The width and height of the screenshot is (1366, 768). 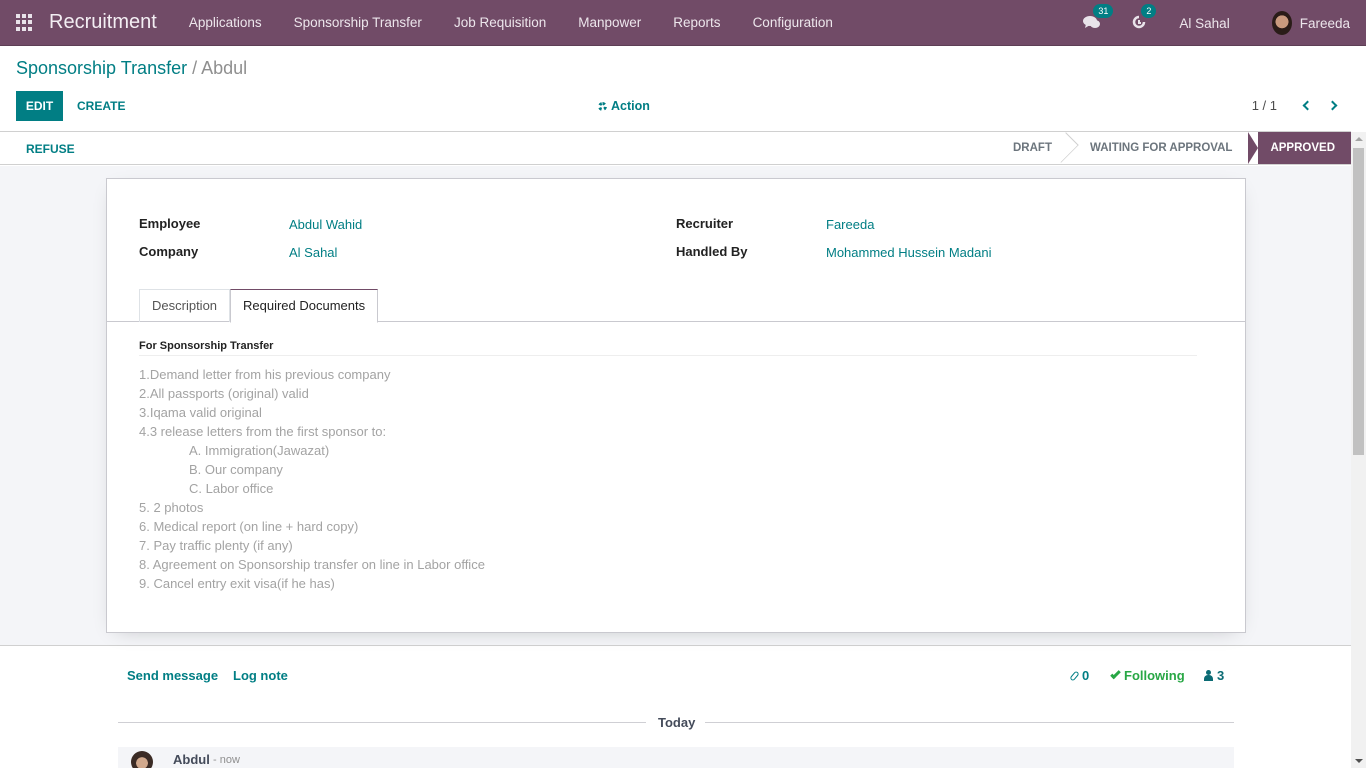 What do you see at coordinates (224, 68) in the screenshot?
I see `breadcrumb-current: Abdul` at bounding box center [224, 68].